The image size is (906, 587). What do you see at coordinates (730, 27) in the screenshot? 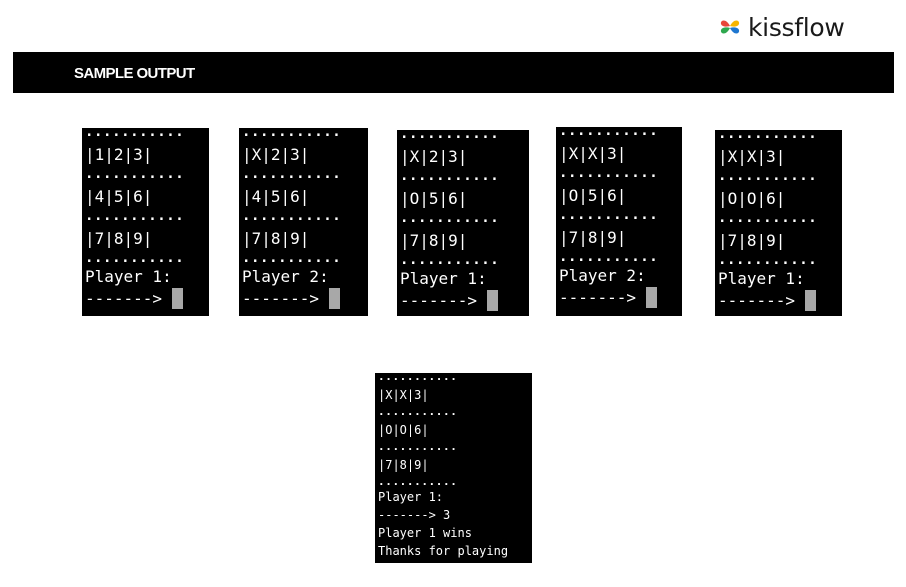
I see `kissflow-flower-icon` at bounding box center [730, 27].